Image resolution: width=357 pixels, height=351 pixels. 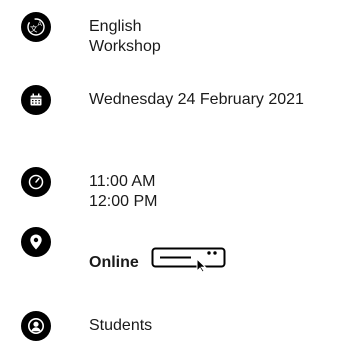 I want to click on audience-text: Students, so click(x=120, y=326).